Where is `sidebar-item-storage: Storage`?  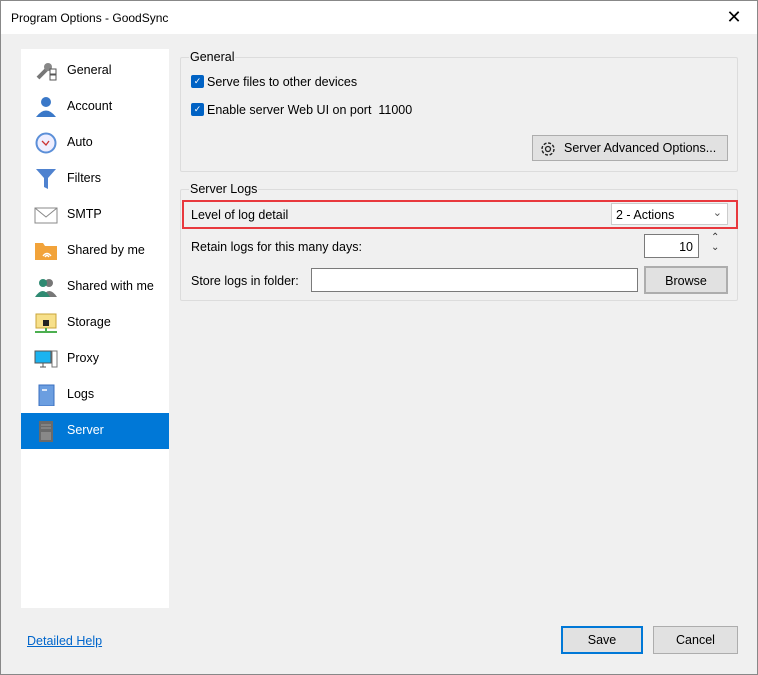 sidebar-item-storage: Storage is located at coordinates (95, 323).